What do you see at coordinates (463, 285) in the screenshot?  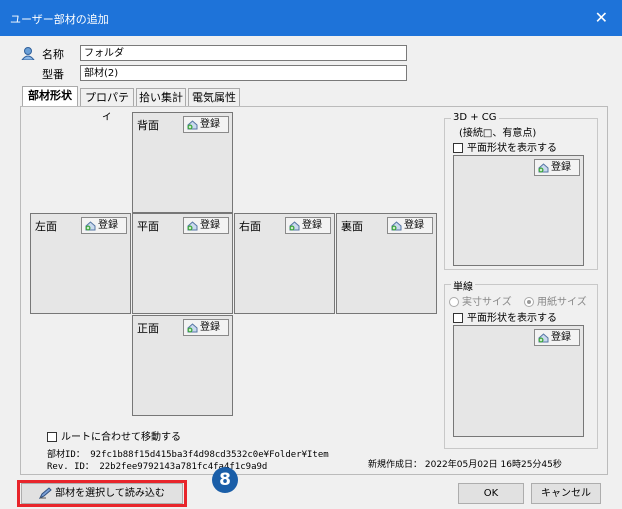 I see `line-group-title: 単線` at bounding box center [463, 285].